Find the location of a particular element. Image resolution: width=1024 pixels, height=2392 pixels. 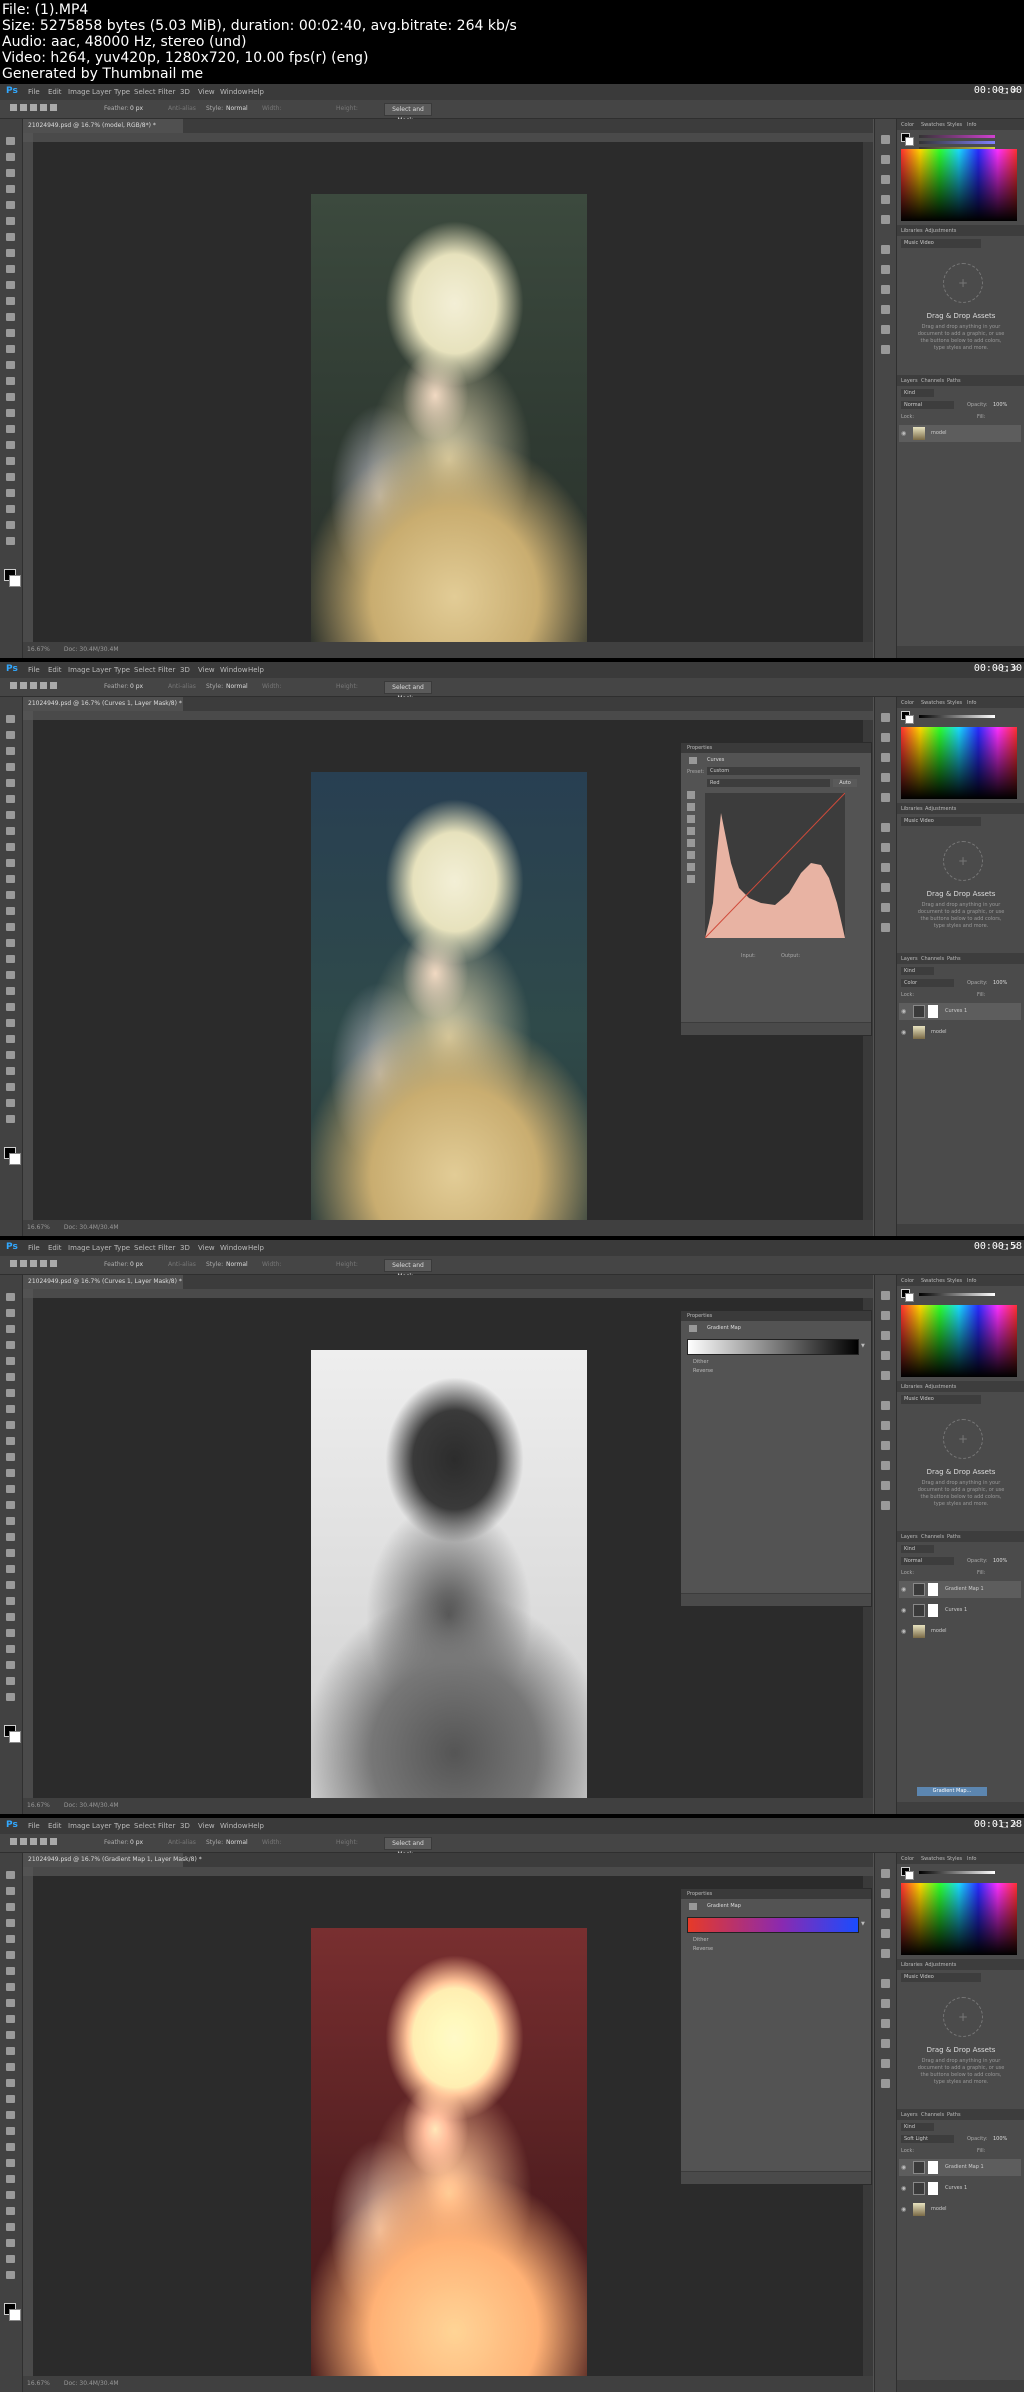

tab-color: Color is located at coordinates (907, 1281).